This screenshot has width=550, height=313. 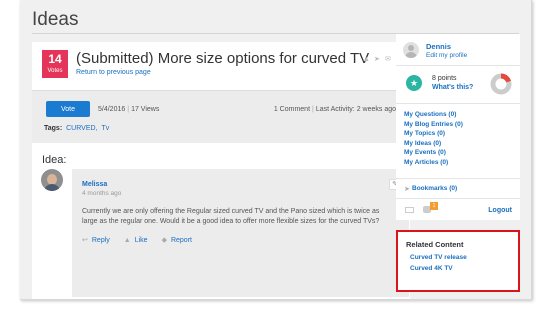 I want to click on my-blog-entries-link: My Blog Entries (0), so click(x=462, y=125).